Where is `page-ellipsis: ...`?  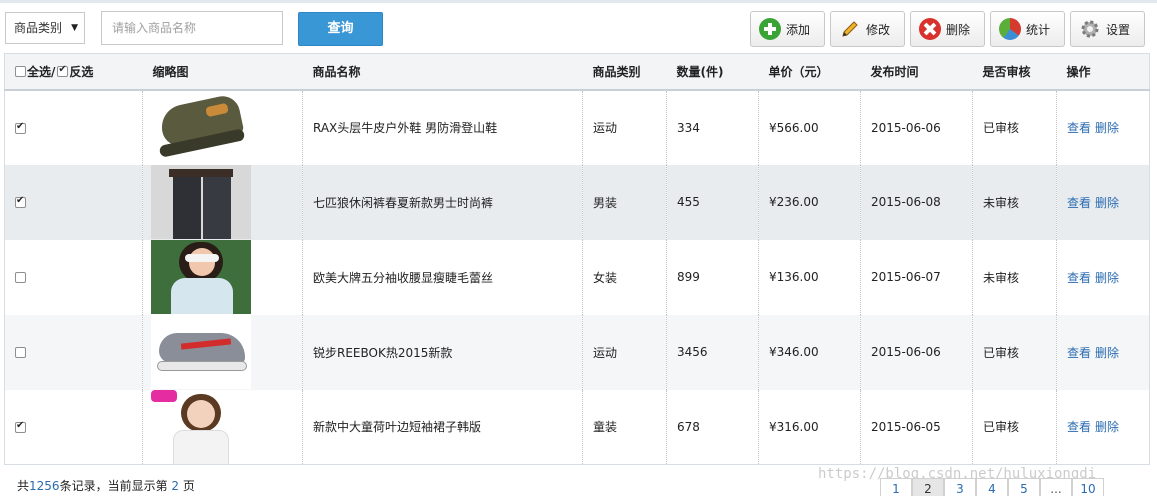 page-ellipsis: ... is located at coordinates (1056, 487).